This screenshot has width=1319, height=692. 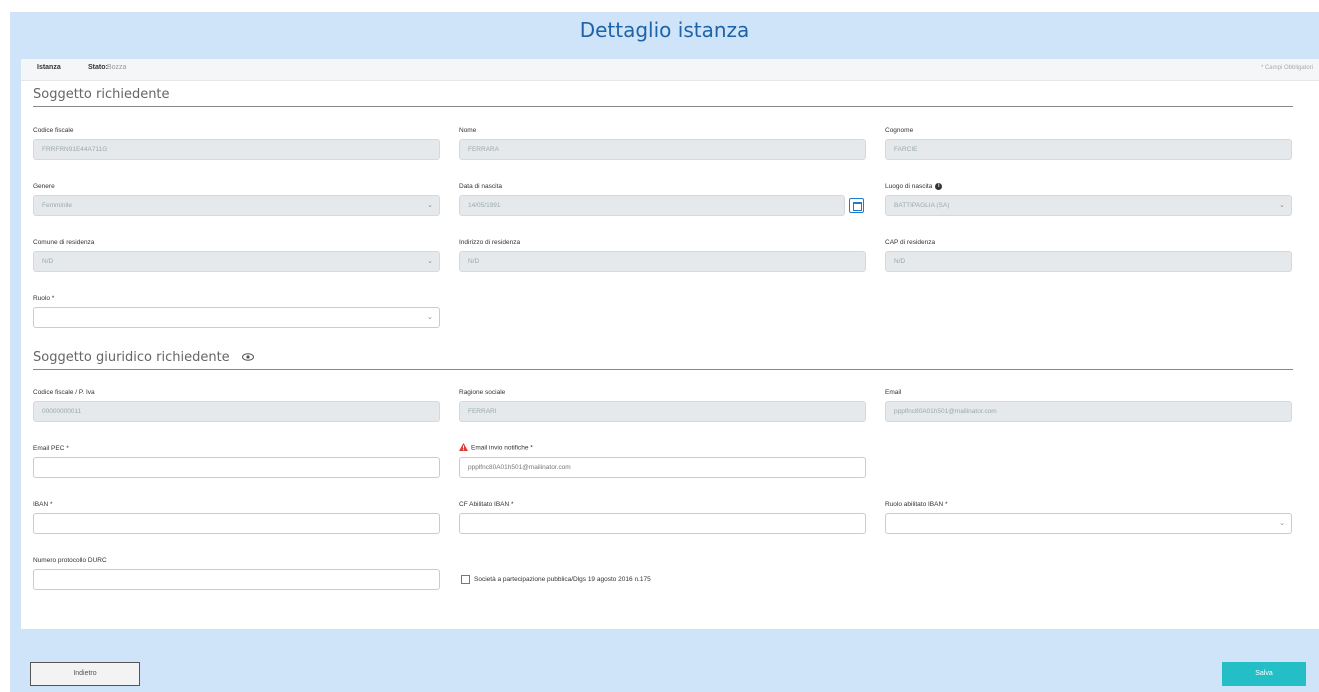 I want to click on luogo-nascita-label: Luogo di nascita i, so click(x=914, y=187).